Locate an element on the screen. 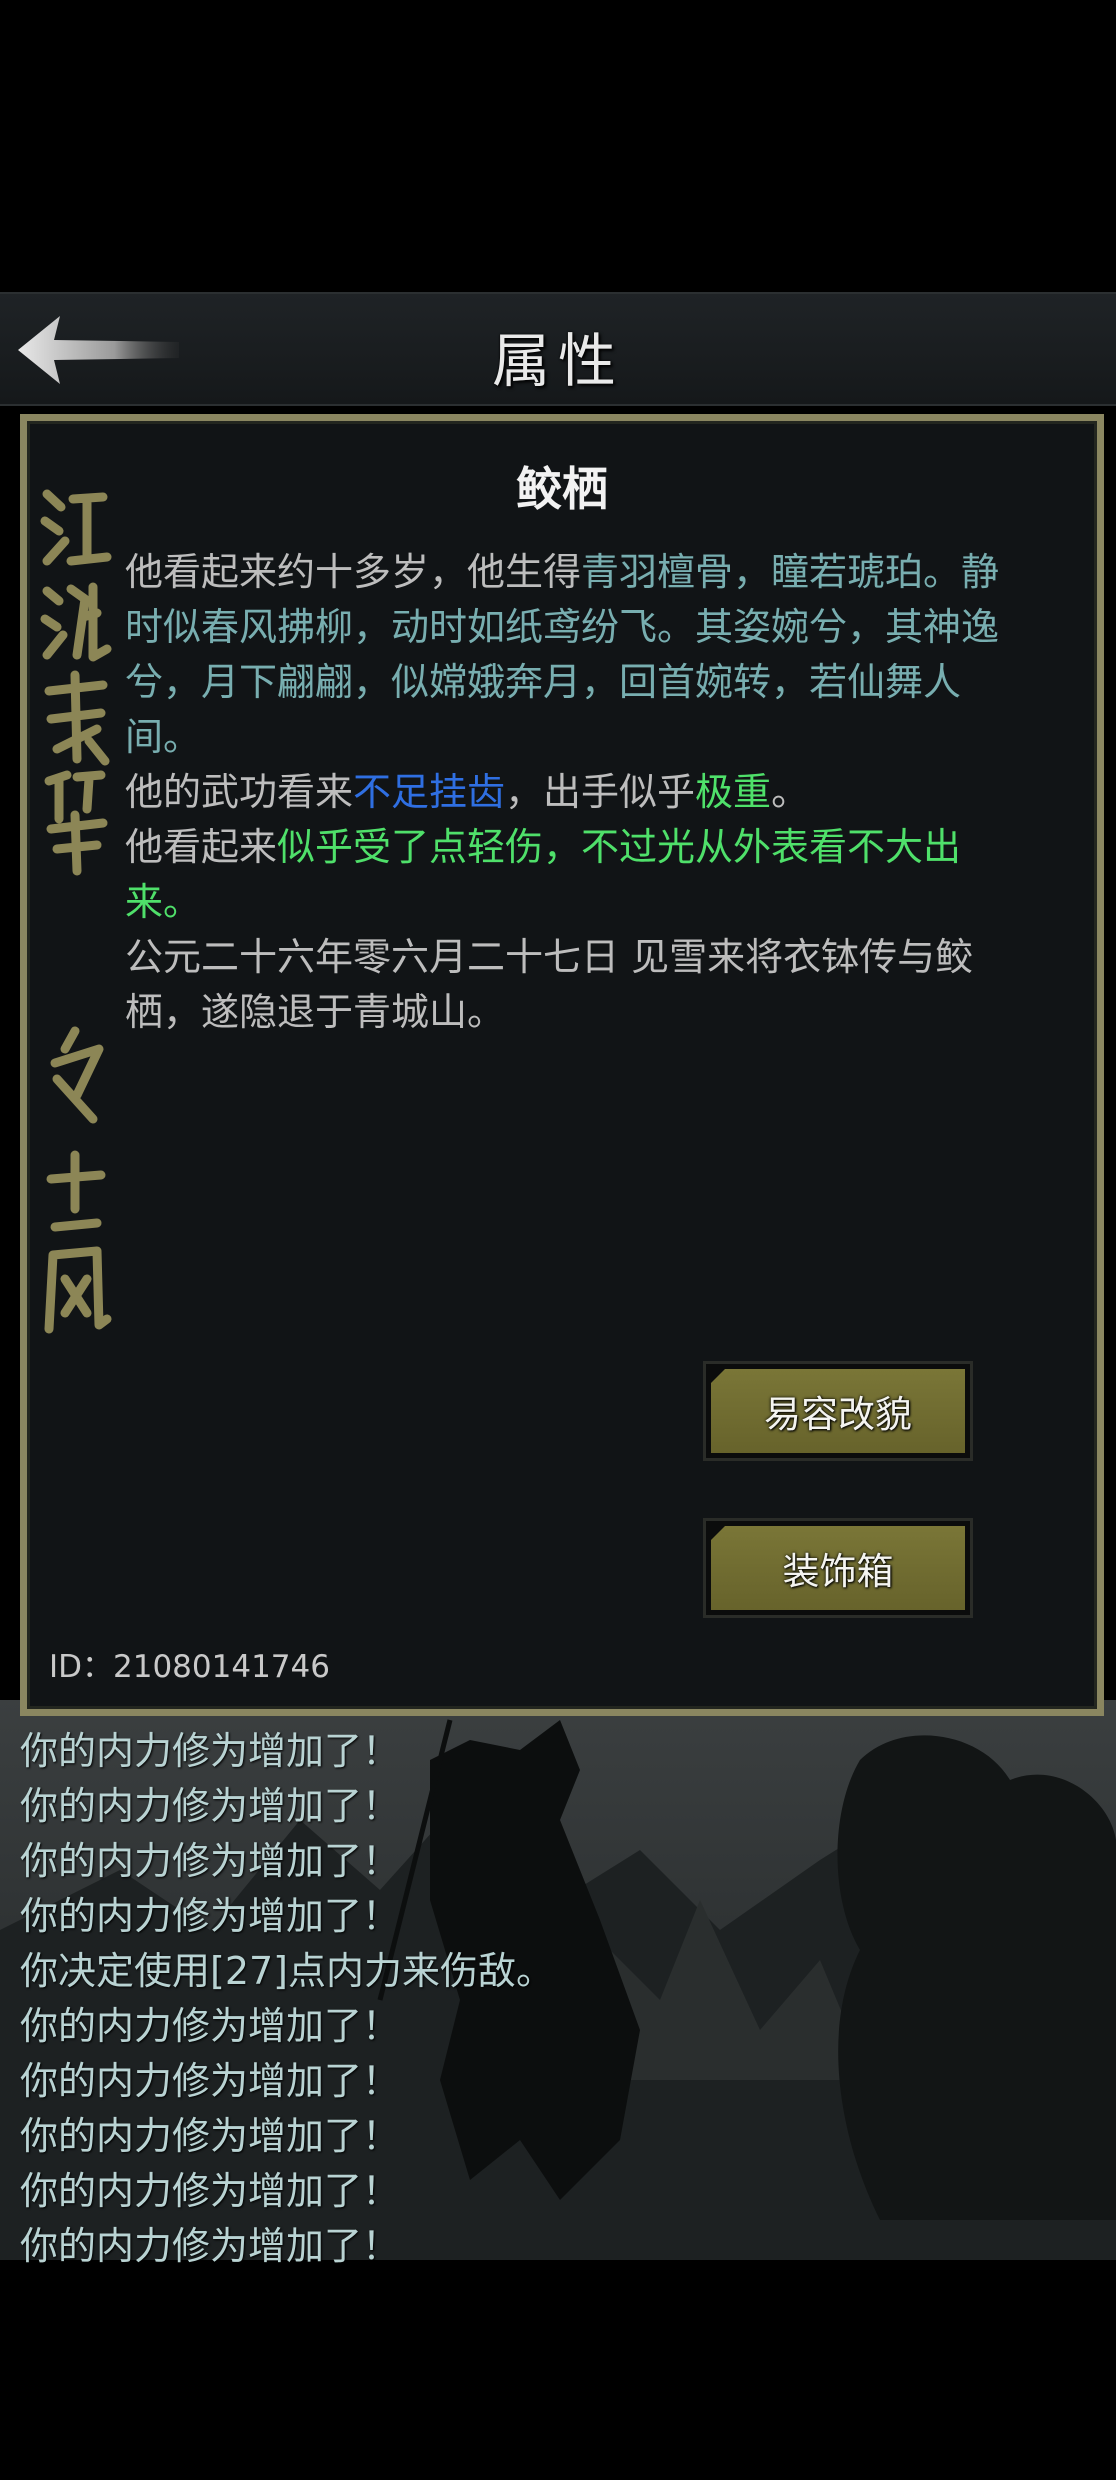 Image resolution: width=1116 pixels, height=2480 pixels. decoration-box-button: 装饰箱 is located at coordinates (838, 1568).